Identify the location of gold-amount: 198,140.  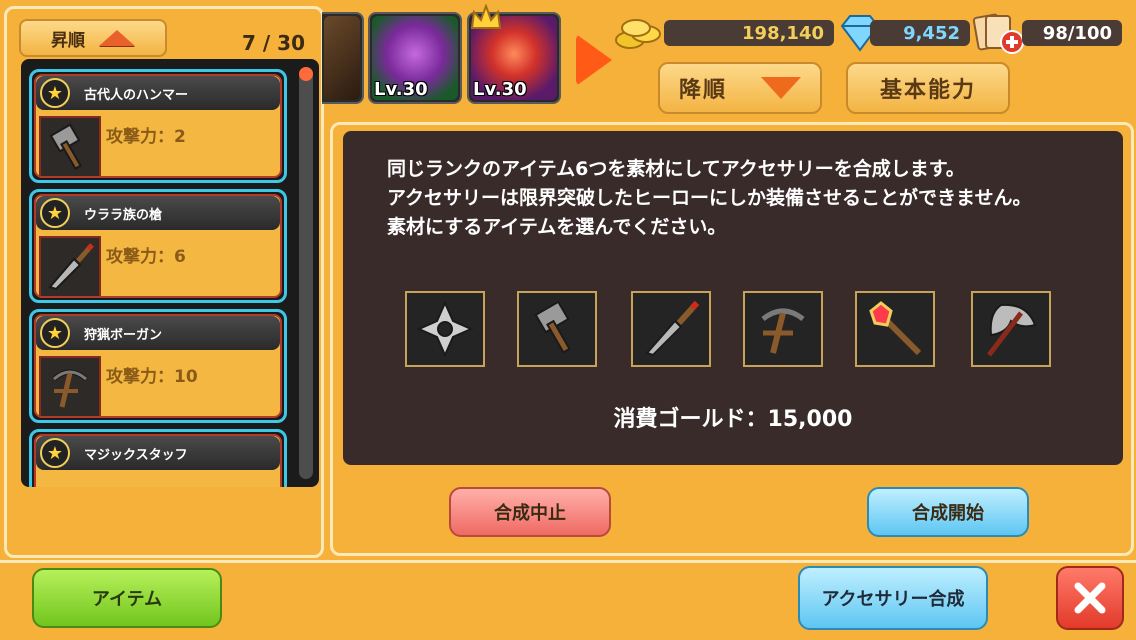
(749, 33).